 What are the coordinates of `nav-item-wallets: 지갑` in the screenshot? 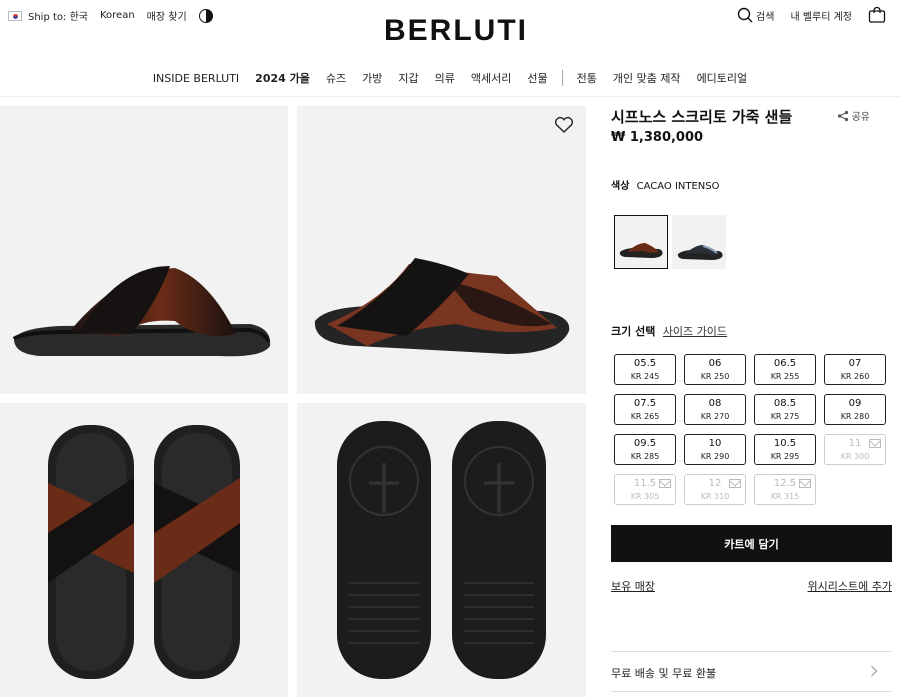 It's located at (408, 78).